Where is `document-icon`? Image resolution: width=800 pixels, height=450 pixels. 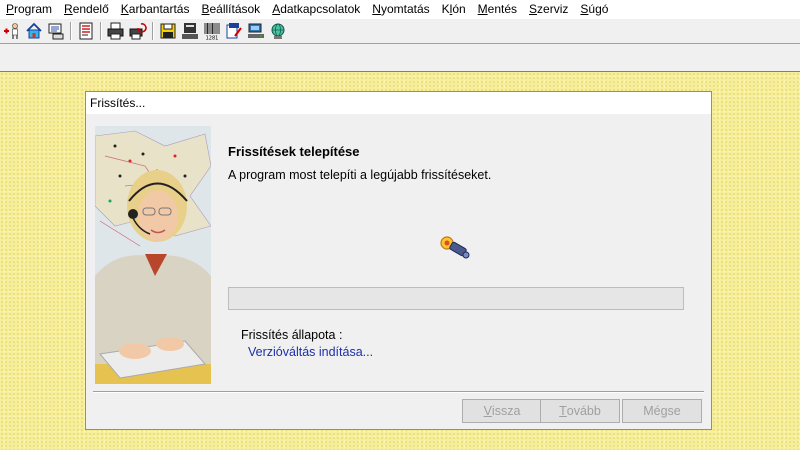
document-icon is located at coordinates (86, 31).